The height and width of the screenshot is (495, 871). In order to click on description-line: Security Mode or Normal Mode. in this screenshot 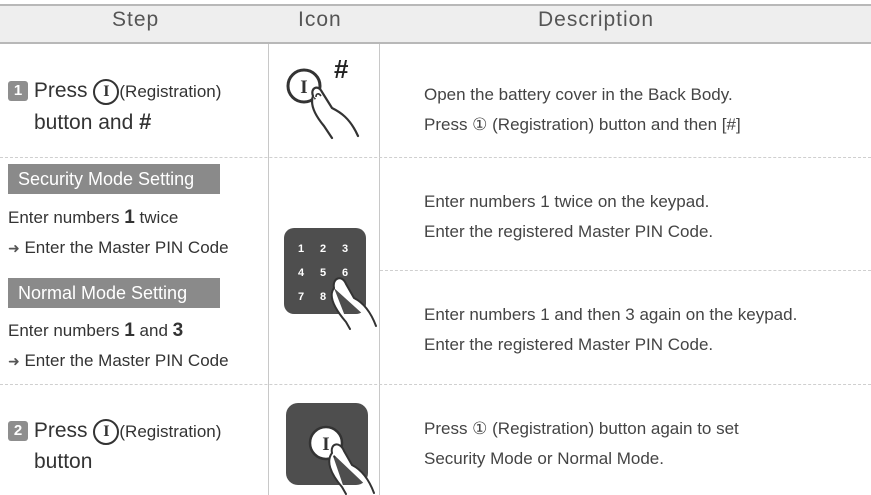, I will do `click(544, 458)`.